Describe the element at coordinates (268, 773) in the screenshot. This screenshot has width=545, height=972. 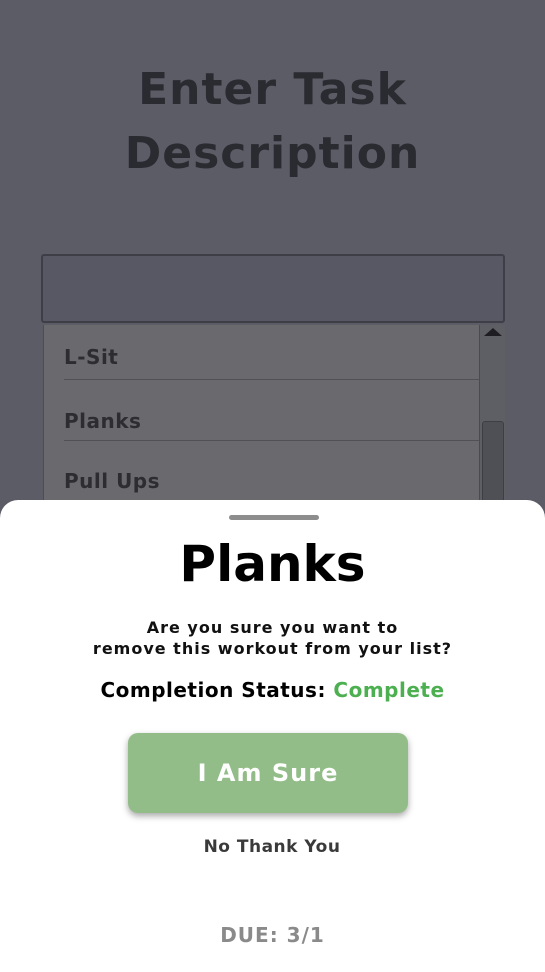
I see `confirm-remove-button: I Am Sure` at that location.